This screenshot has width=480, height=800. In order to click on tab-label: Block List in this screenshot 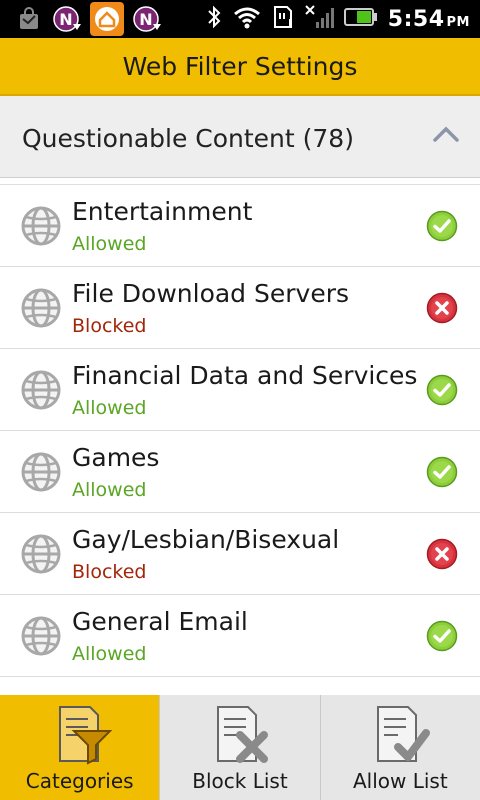, I will do `click(240, 781)`.